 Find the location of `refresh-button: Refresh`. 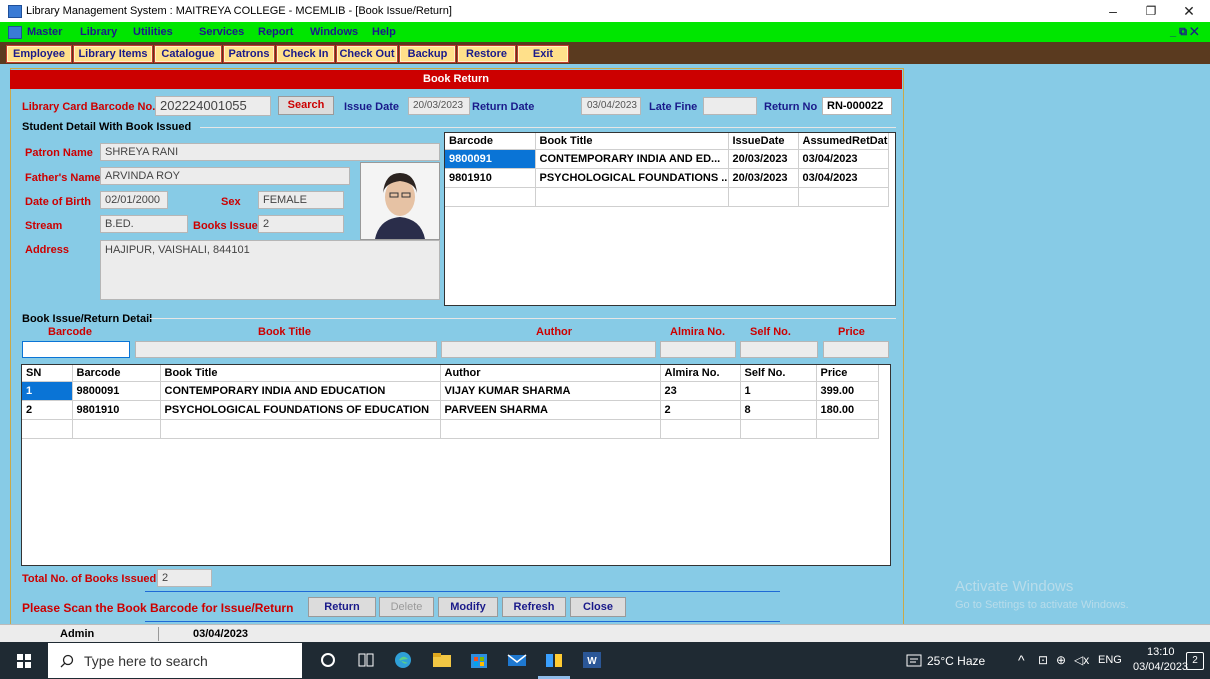

refresh-button: Refresh is located at coordinates (534, 607).